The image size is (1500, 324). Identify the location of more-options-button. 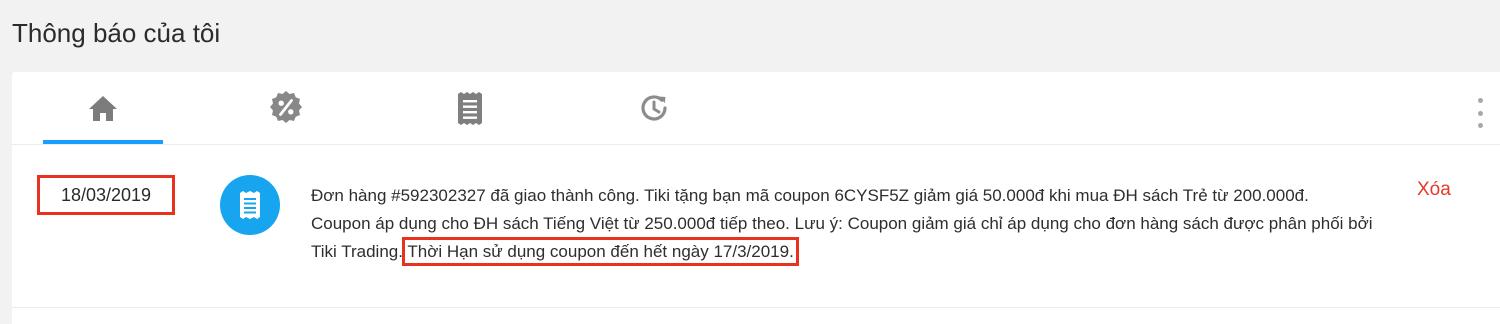
(1480, 113).